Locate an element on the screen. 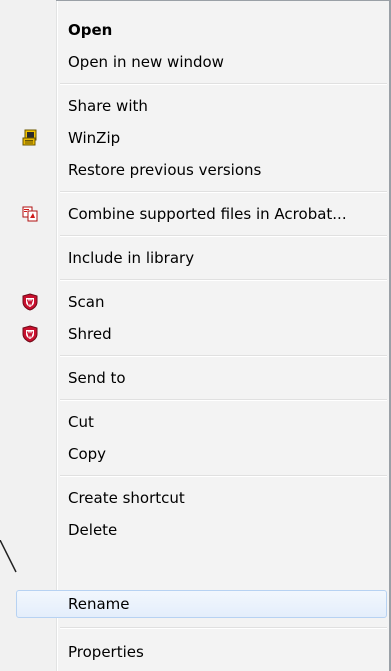  menu-top-border is located at coordinates (223, 0).